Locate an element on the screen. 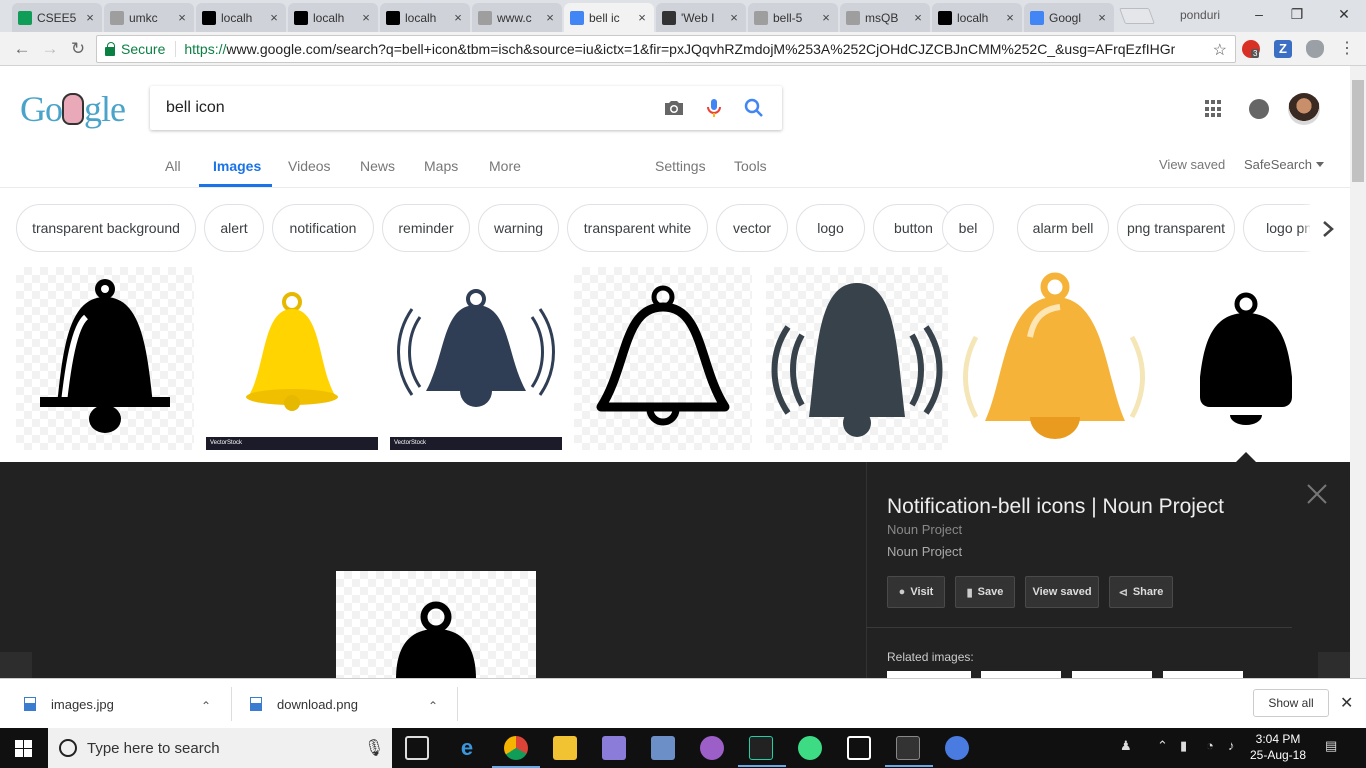  settings-link: Settings is located at coordinates (680, 166).